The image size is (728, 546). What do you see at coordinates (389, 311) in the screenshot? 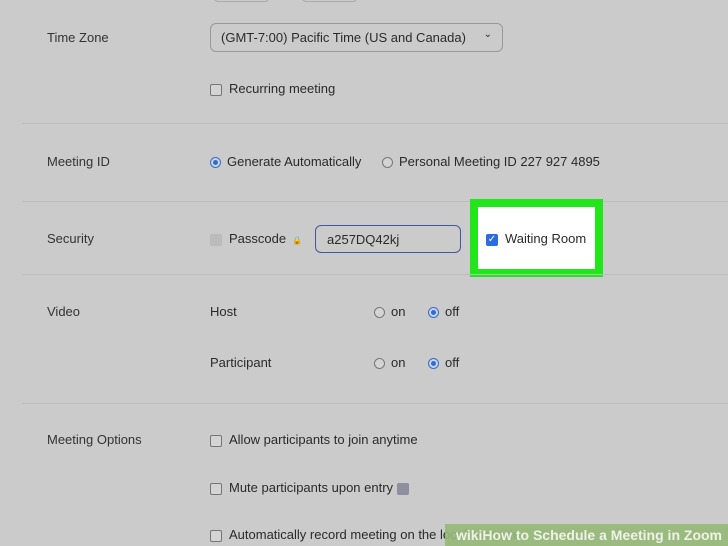
I see `host-on-radio: on` at bounding box center [389, 311].